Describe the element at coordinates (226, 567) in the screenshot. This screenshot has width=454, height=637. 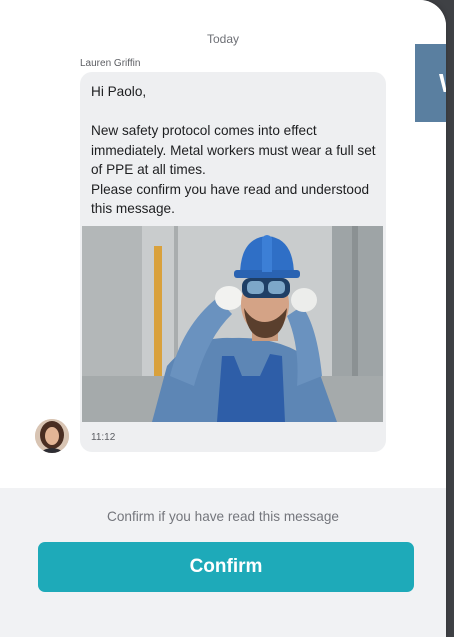
I see `confirm-button: Confirm` at that location.